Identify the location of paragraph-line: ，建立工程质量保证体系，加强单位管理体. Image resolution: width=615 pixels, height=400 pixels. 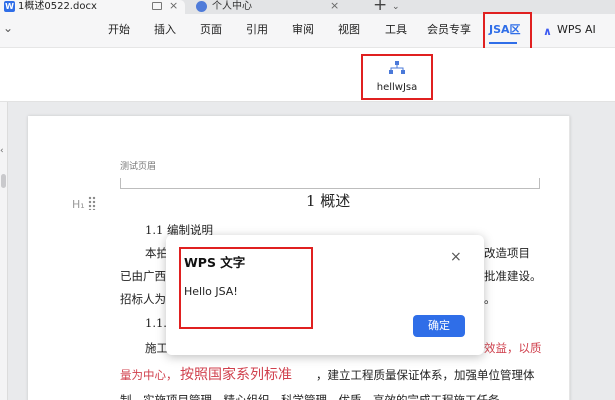
(425, 375).